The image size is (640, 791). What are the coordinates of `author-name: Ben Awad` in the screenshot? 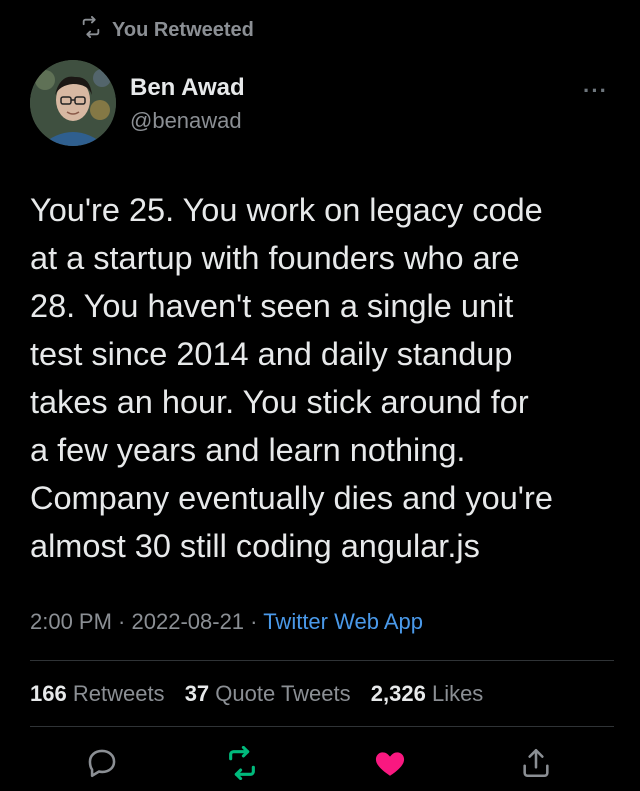 It's located at (187, 88).